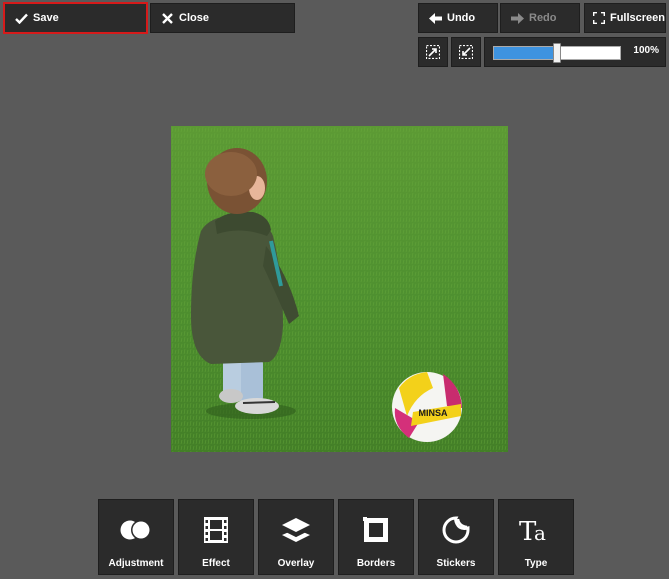 This screenshot has width=669, height=579. I want to click on adjustment-icon, so click(136, 530).